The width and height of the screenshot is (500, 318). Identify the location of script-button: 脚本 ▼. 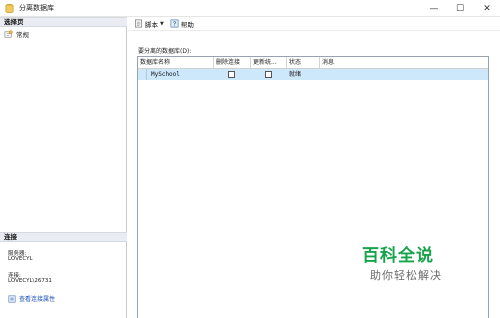
(149, 24).